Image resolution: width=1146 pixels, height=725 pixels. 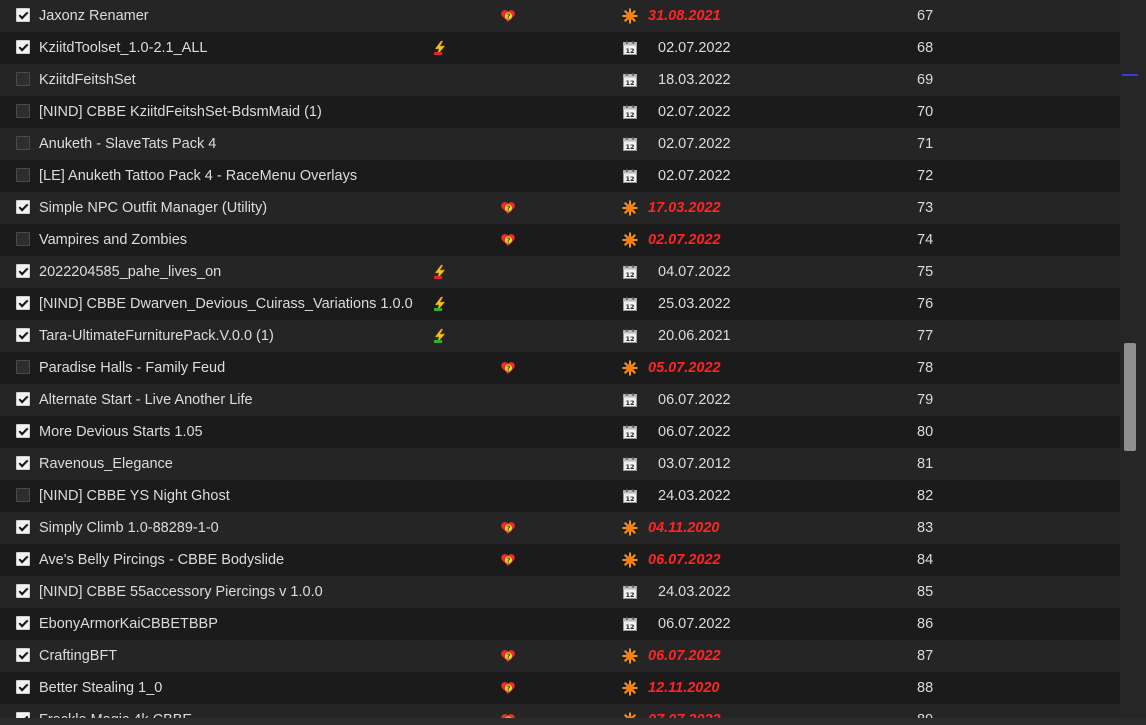 What do you see at coordinates (560, 624) in the screenshot?
I see `mod-row: EbonyArmorKaiCBBETBBP 12 06.07.2022 86` at bounding box center [560, 624].